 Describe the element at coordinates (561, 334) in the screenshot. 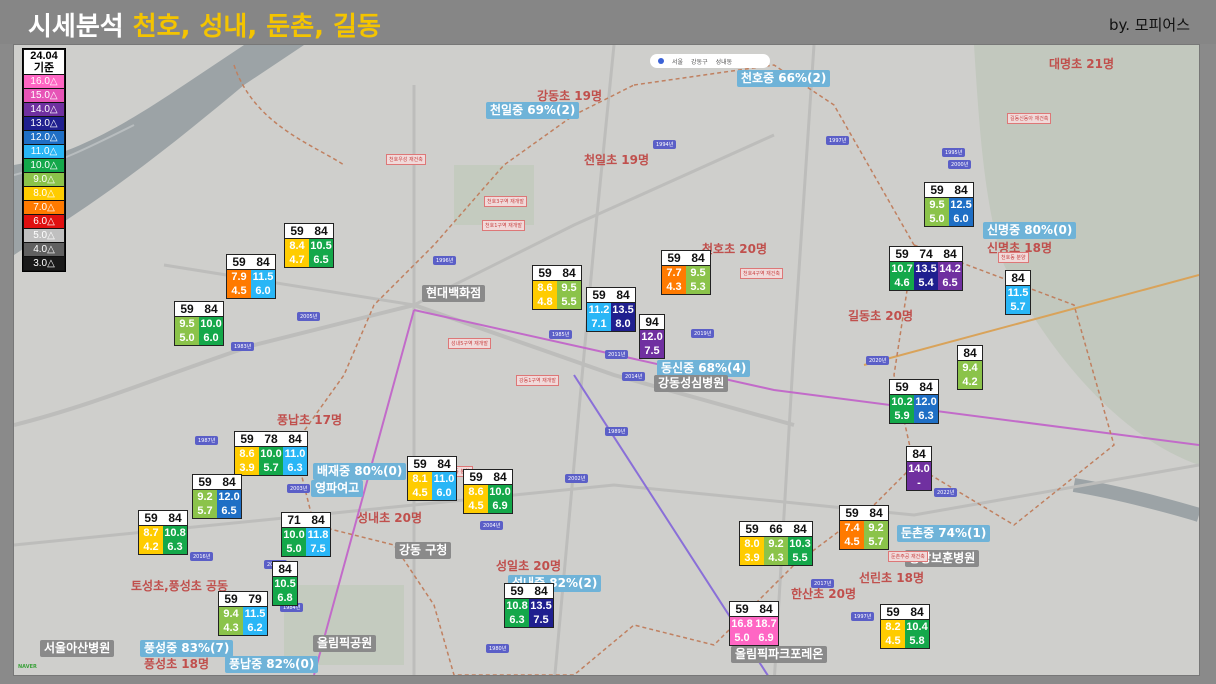

I see `apartment-year-tag: 1985년` at that location.